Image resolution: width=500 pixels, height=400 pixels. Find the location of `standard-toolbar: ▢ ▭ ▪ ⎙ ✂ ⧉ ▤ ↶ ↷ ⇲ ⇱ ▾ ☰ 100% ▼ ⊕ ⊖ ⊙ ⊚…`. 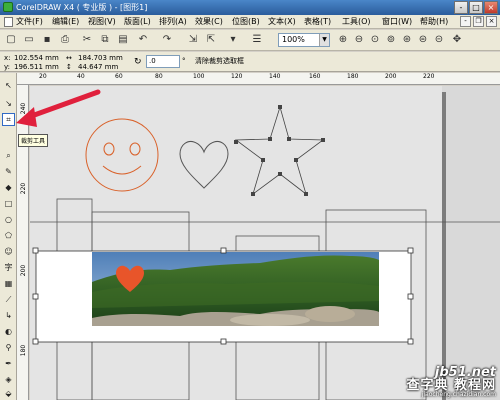

standard-toolbar: ▢ ▭ ▪ ⎙ ✂ ⧉ ▤ ↶ ↷ ⇲ ⇱ ▾ ☰ 100% ▼ ⊕ ⊖ ⊙ ⊚… is located at coordinates (250, 40).